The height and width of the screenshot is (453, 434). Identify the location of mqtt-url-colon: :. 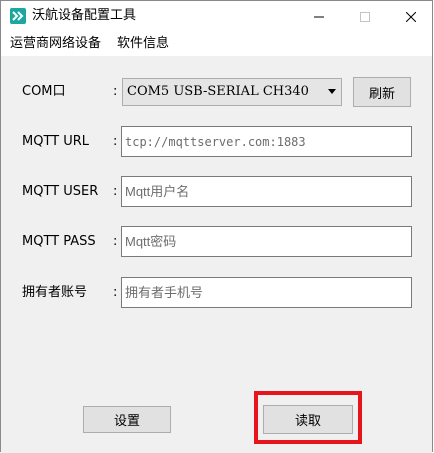
(115, 141).